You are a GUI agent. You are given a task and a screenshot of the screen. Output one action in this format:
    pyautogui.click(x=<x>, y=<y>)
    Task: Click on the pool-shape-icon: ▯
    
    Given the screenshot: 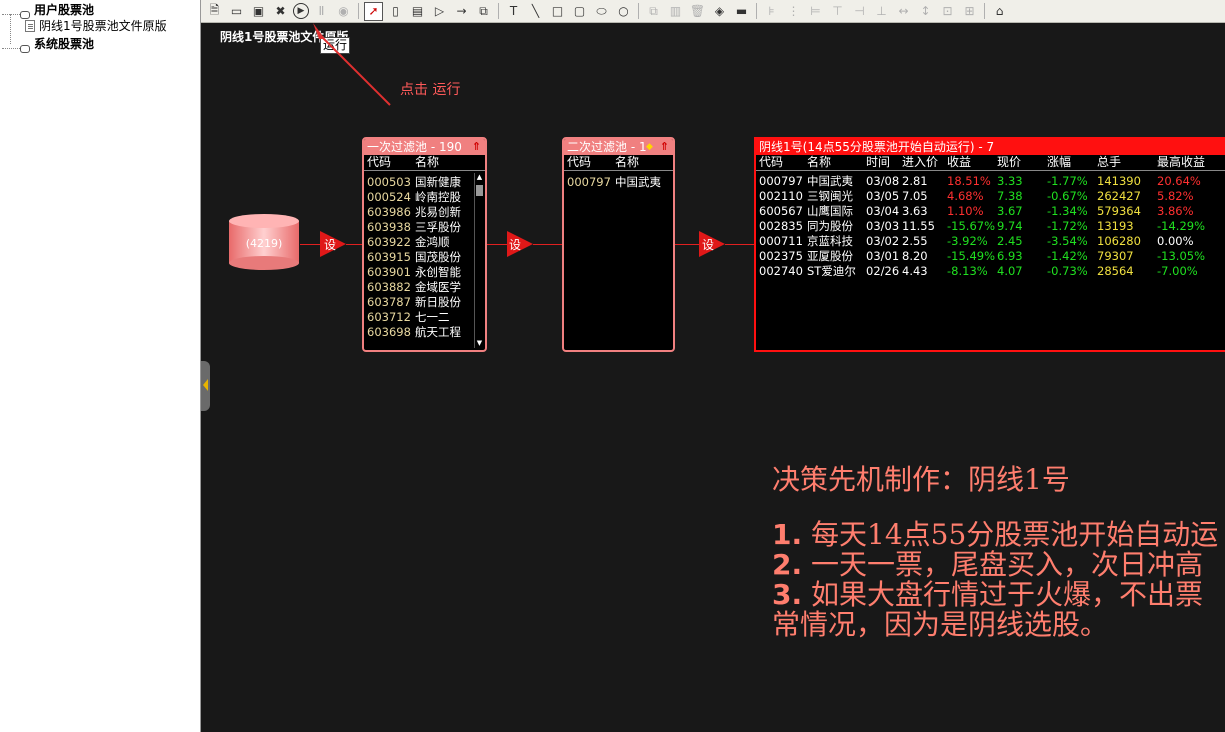 What is the action you would take?
    pyautogui.click(x=395, y=11)
    